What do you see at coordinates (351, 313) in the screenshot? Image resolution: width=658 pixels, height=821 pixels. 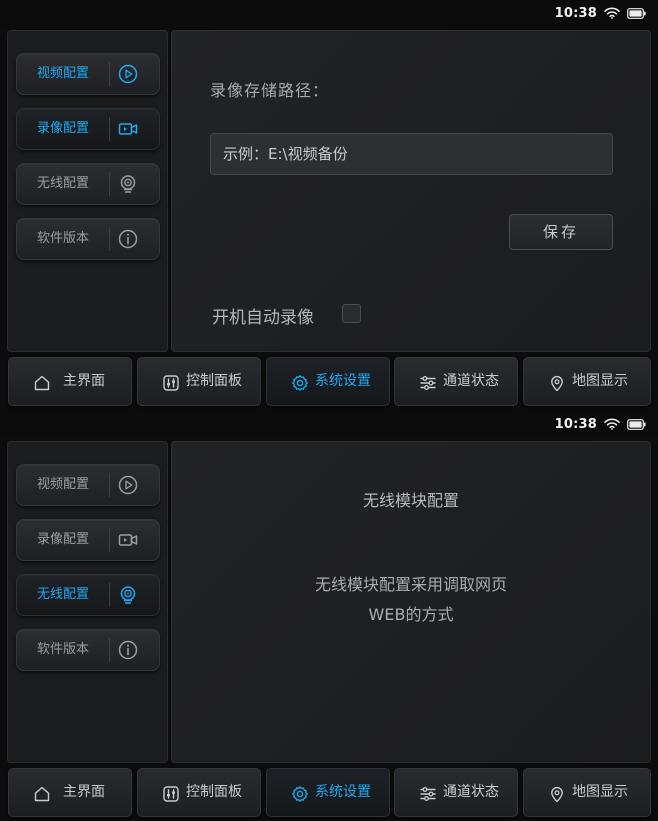 I see `auto-record-checkbox` at bounding box center [351, 313].